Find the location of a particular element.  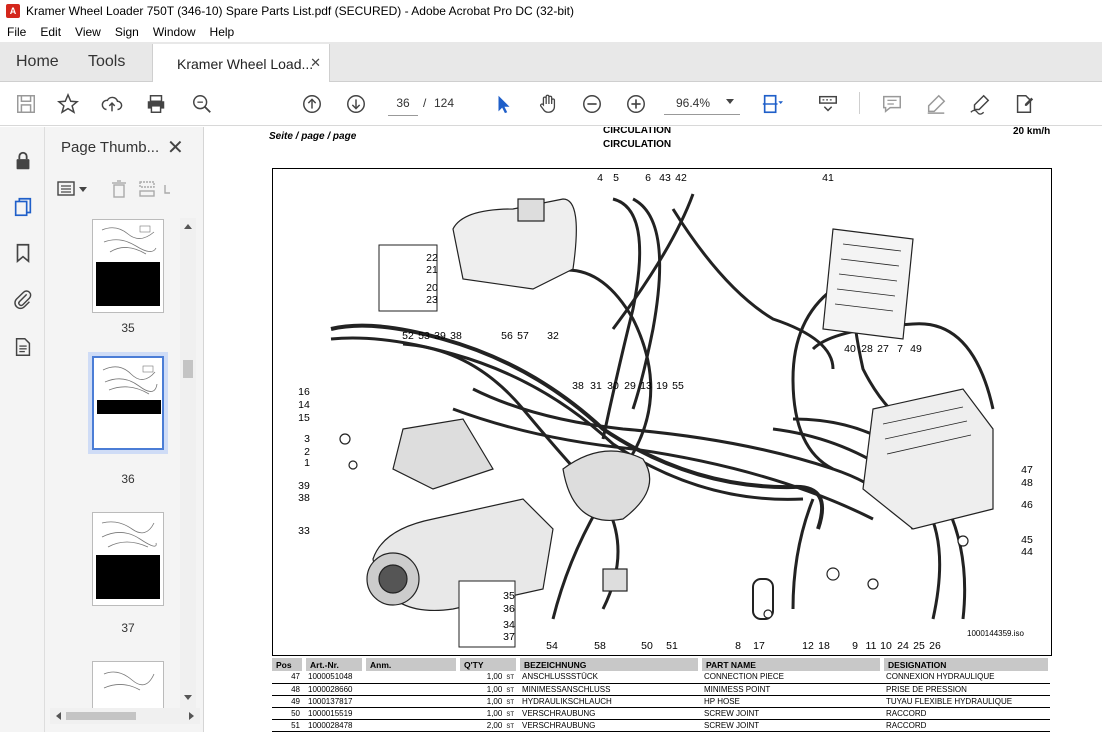

callout-number: 21 is located at coordinates (432, 270).